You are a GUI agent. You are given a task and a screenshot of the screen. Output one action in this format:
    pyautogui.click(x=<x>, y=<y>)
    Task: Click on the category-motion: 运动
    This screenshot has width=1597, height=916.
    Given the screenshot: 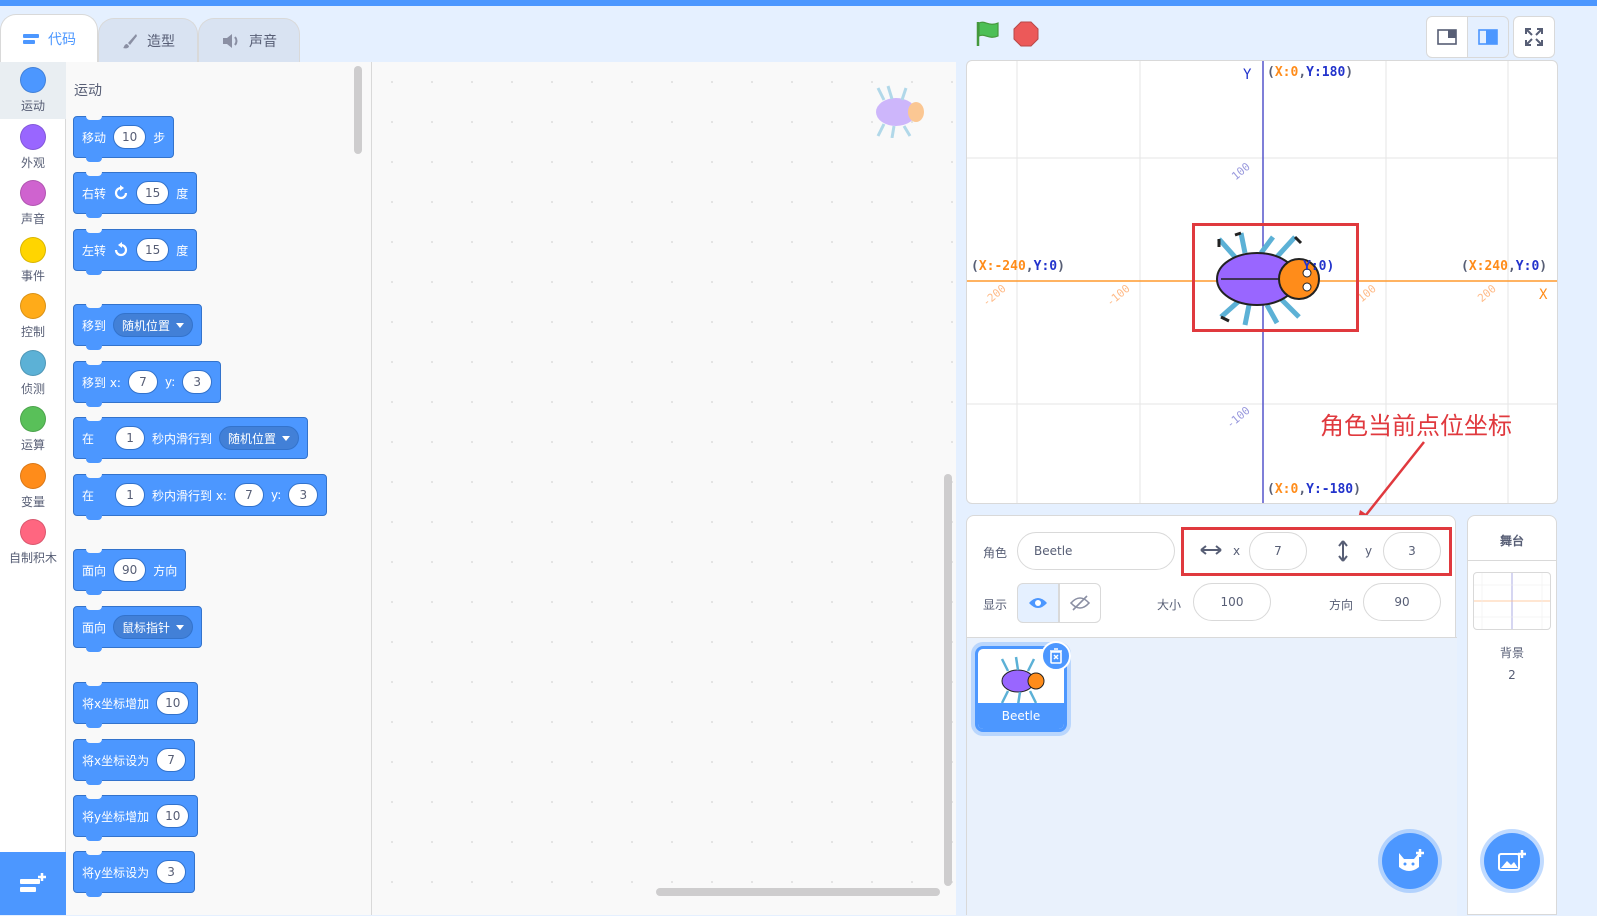 What is the action you would take?
    pyautogui.click(x=33, y=90)
    